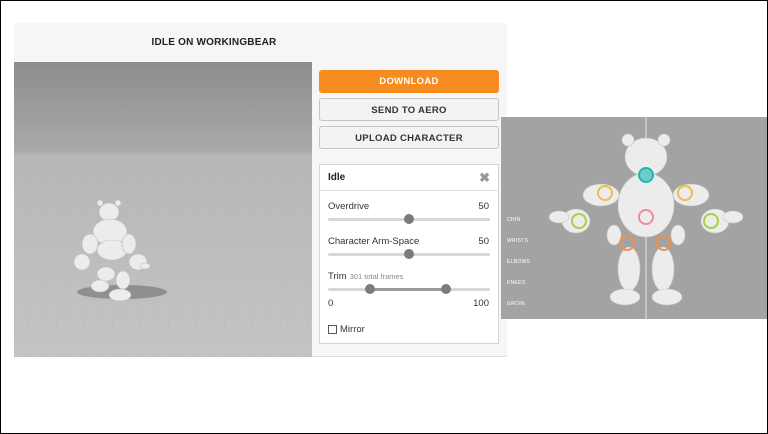 The width and height of the screenshot is (768, 434). What do you see at coordinates (331, 303) in the screenshot?
I see `trim-min-value: 0` at bounding box center [331, 303].